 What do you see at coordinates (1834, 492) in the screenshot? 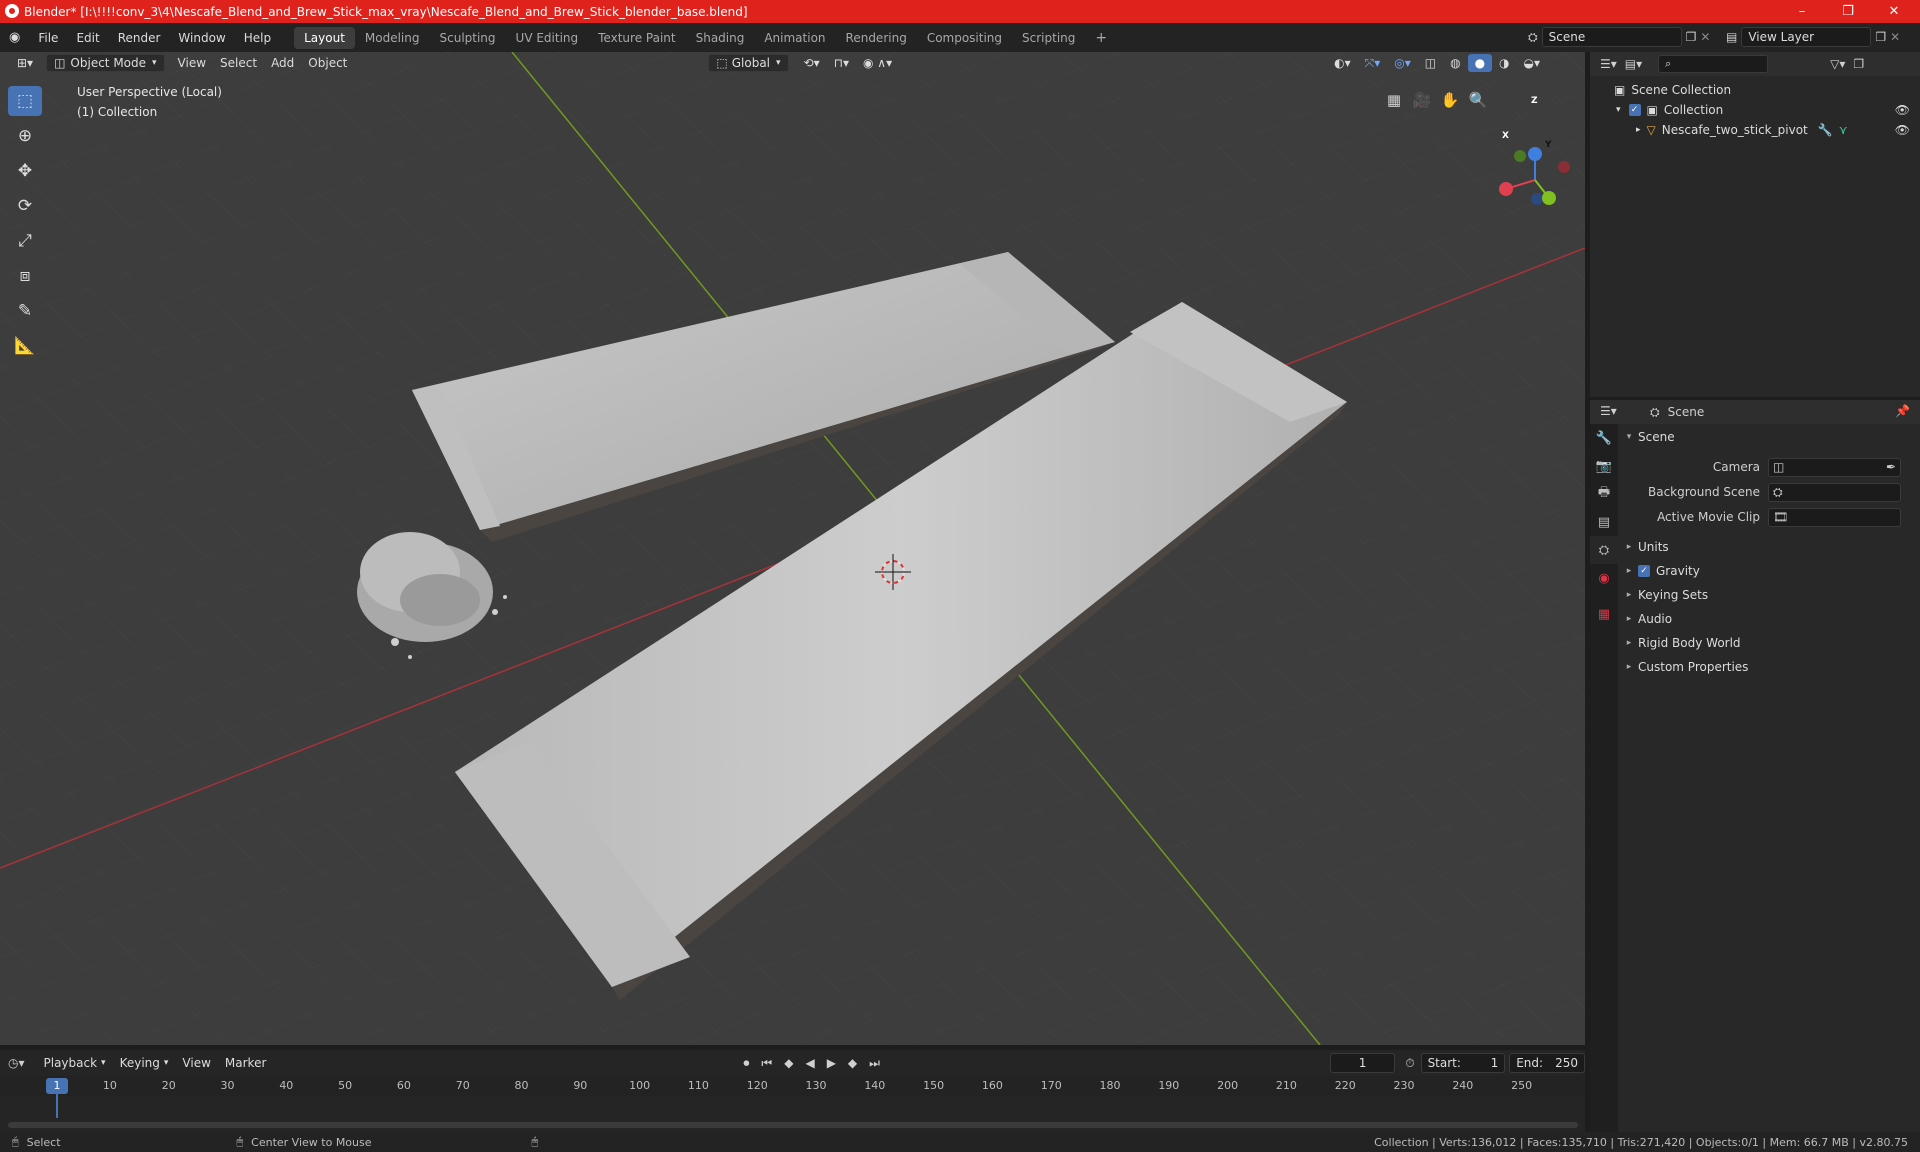
I see `background-scene-field: ⛭` at bounding box center [1834, 492].